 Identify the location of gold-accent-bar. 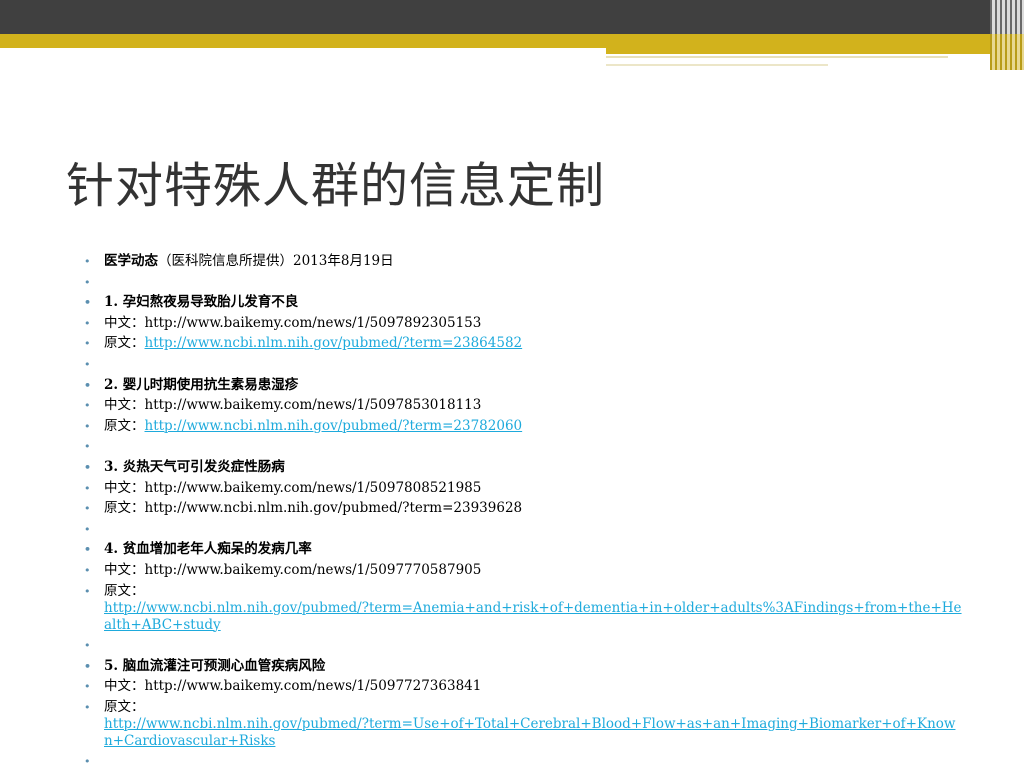
(512, 41).